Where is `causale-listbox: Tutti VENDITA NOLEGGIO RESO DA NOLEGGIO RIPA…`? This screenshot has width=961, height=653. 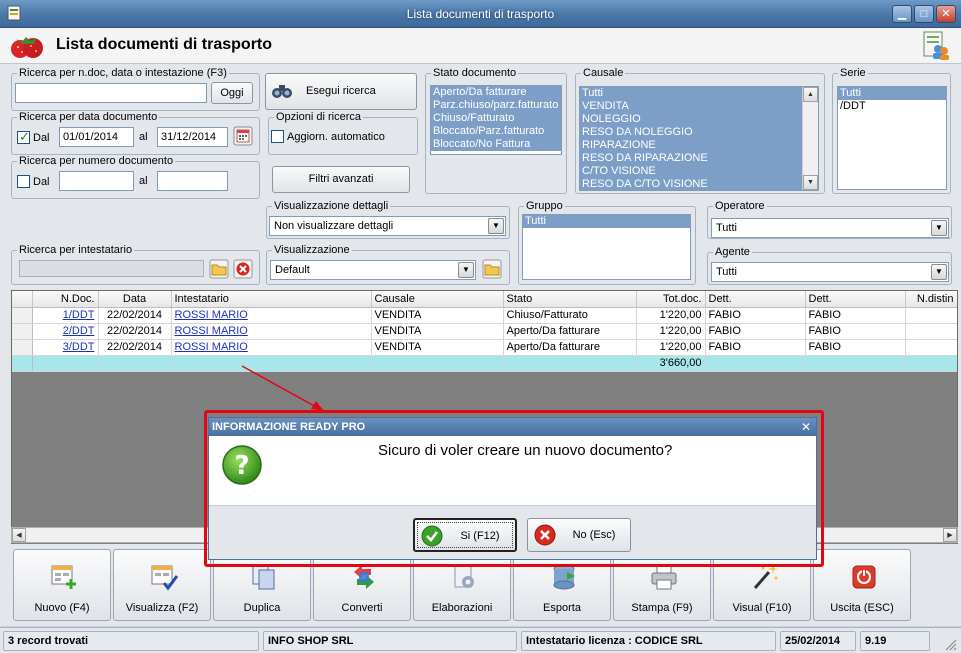
causale-listbox: Tutti VENDITA NOLEGGIO RESO DA NOLEGGIO RIPA… is located at coordinates (699, 138).